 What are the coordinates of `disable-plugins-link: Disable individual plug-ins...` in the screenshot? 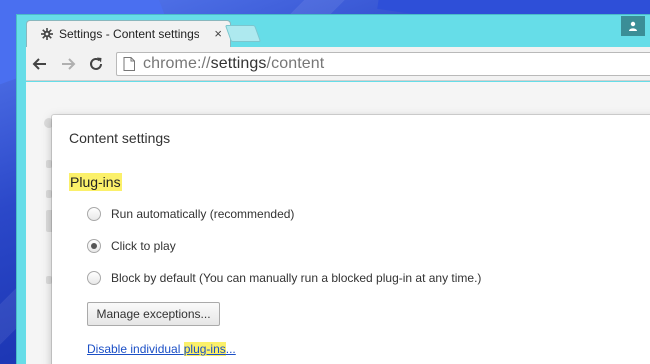 It's located at (161, 349).